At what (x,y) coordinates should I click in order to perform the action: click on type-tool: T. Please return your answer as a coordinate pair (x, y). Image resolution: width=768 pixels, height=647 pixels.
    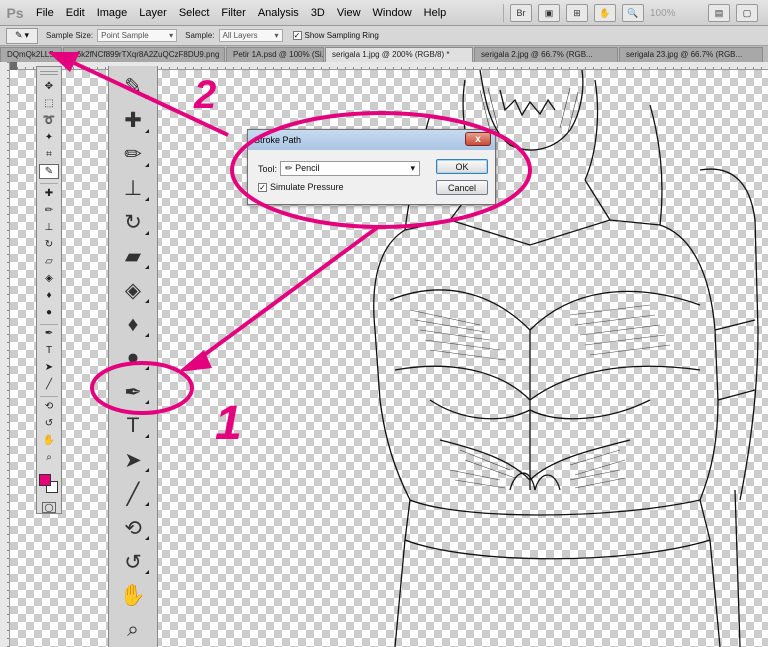
    Looking at the image, I should click on (49, 350).